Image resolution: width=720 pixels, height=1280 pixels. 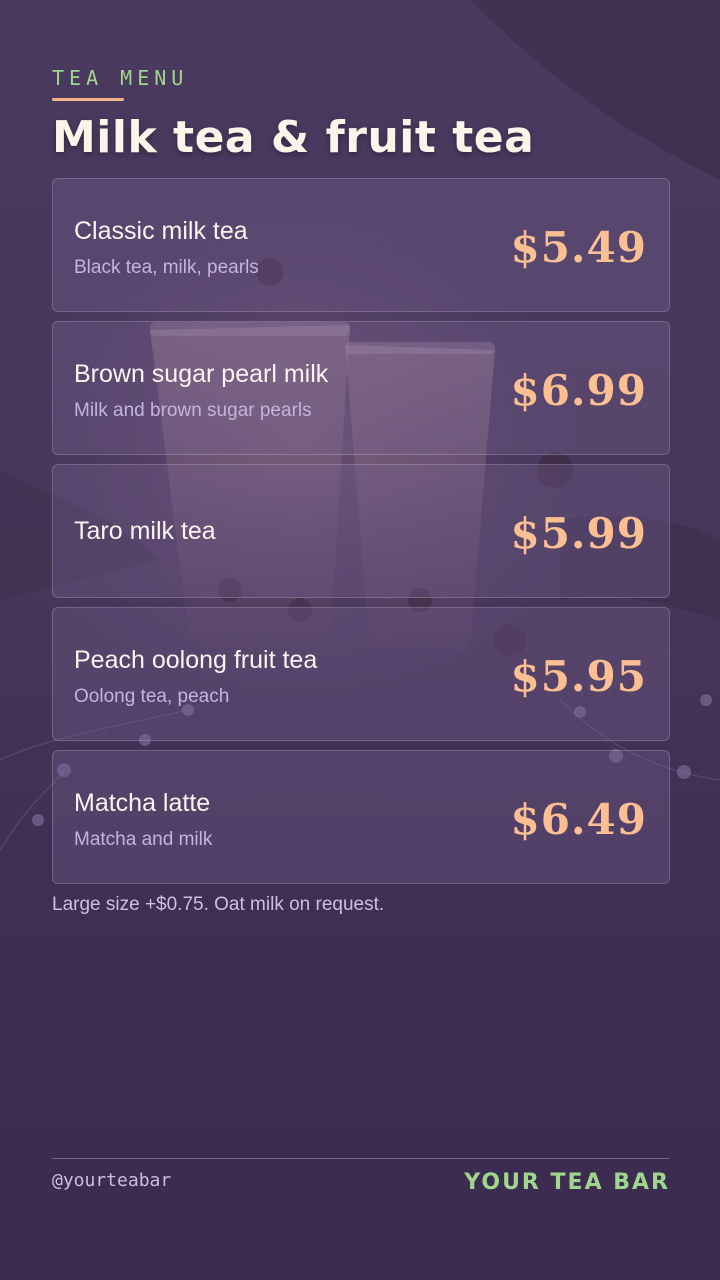 What do you see at coordinates (145, 531) in the screenshot?
I see `item-name: Taro milk tea` at bounding box center [145, 531].